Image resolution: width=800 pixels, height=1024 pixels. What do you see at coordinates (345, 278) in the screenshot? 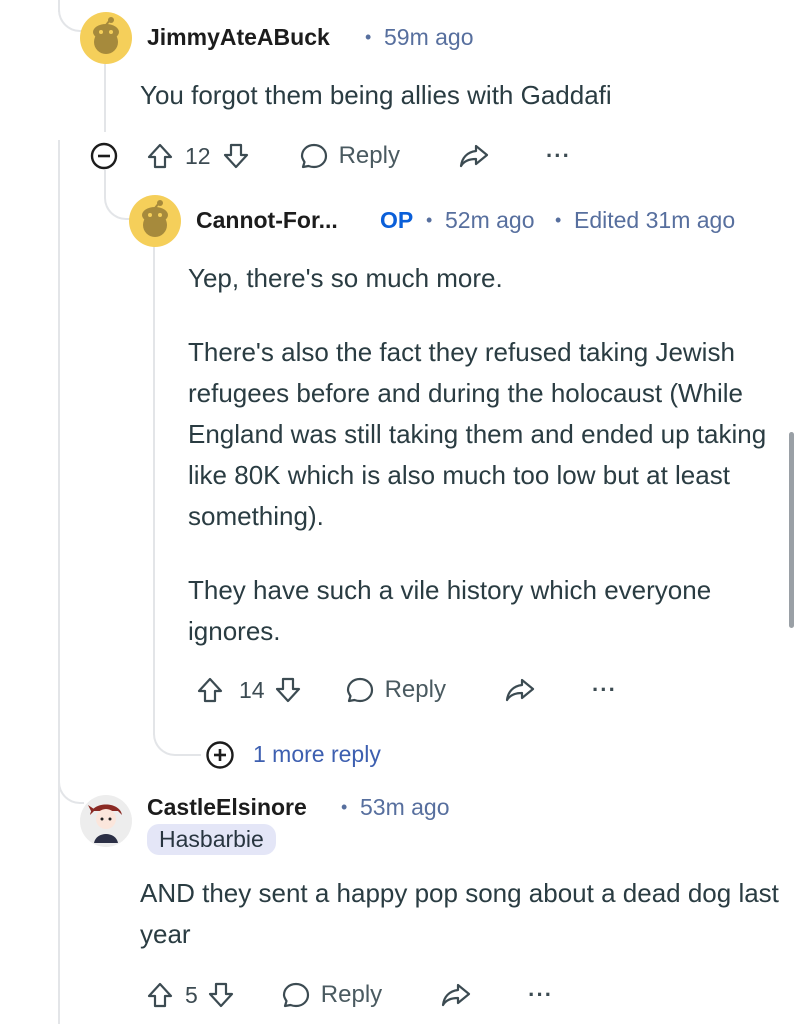
I see `comment-paragraph: Yep, there's so much more.` at bounding box center [345, 278].